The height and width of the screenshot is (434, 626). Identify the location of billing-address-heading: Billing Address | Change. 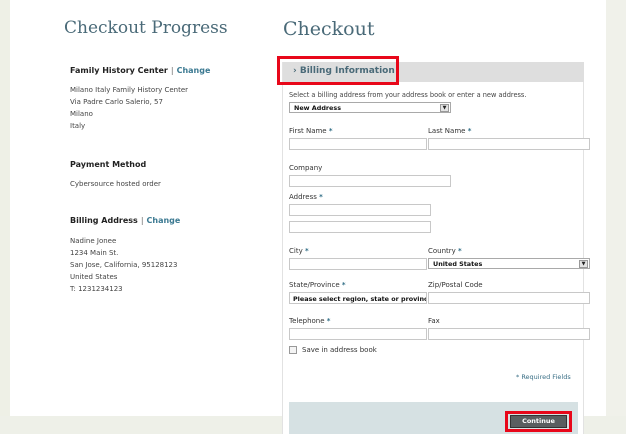
(125, 220).